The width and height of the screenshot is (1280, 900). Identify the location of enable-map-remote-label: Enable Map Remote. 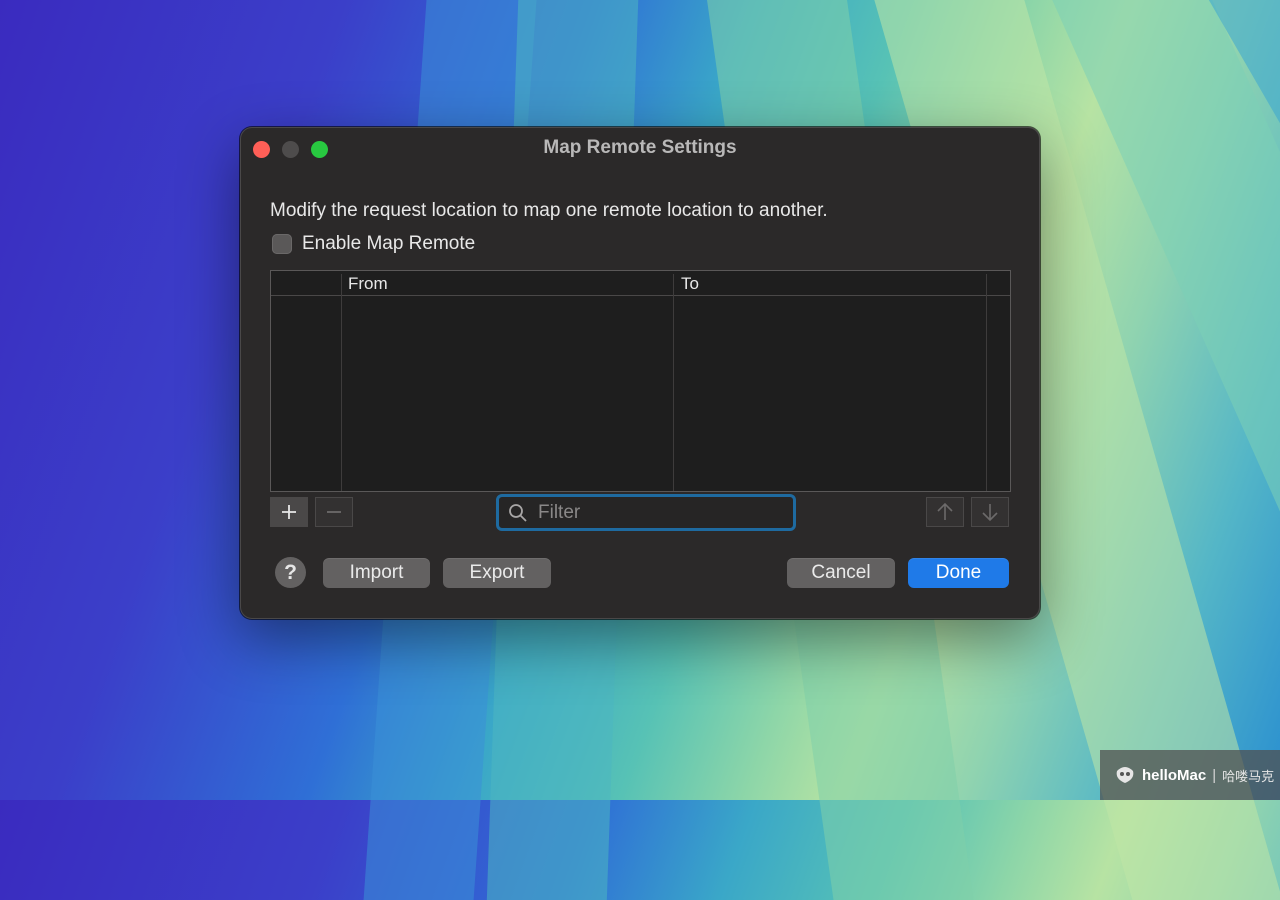
(388, 244).